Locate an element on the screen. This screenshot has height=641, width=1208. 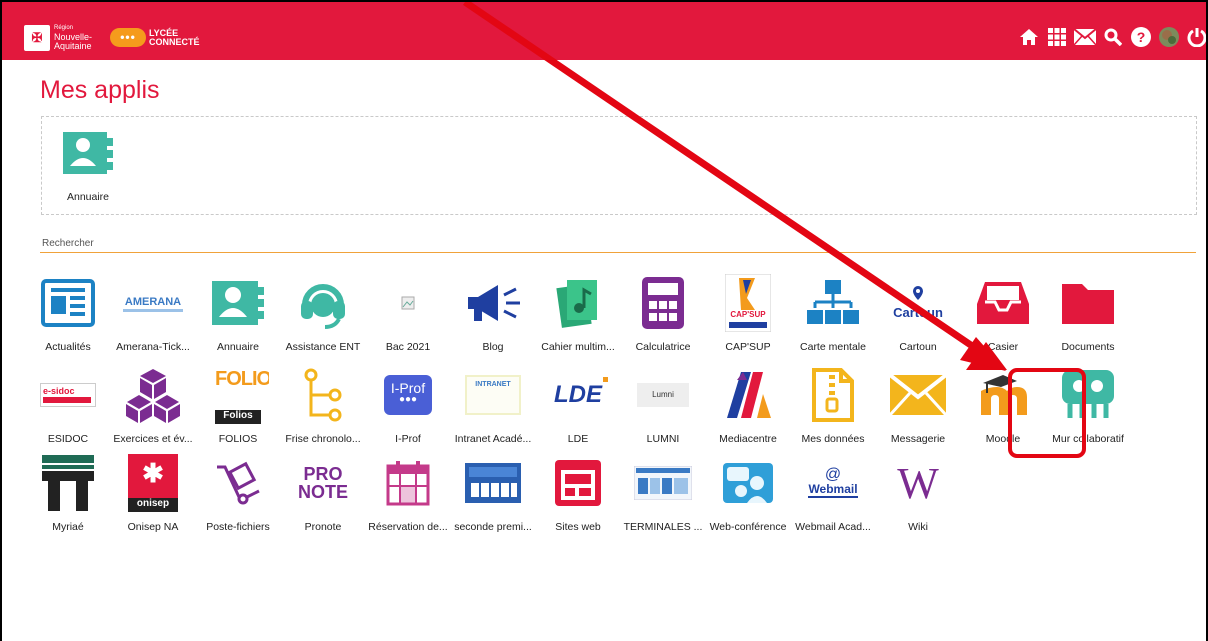
home-icon is located at coordinates (1029, 37).